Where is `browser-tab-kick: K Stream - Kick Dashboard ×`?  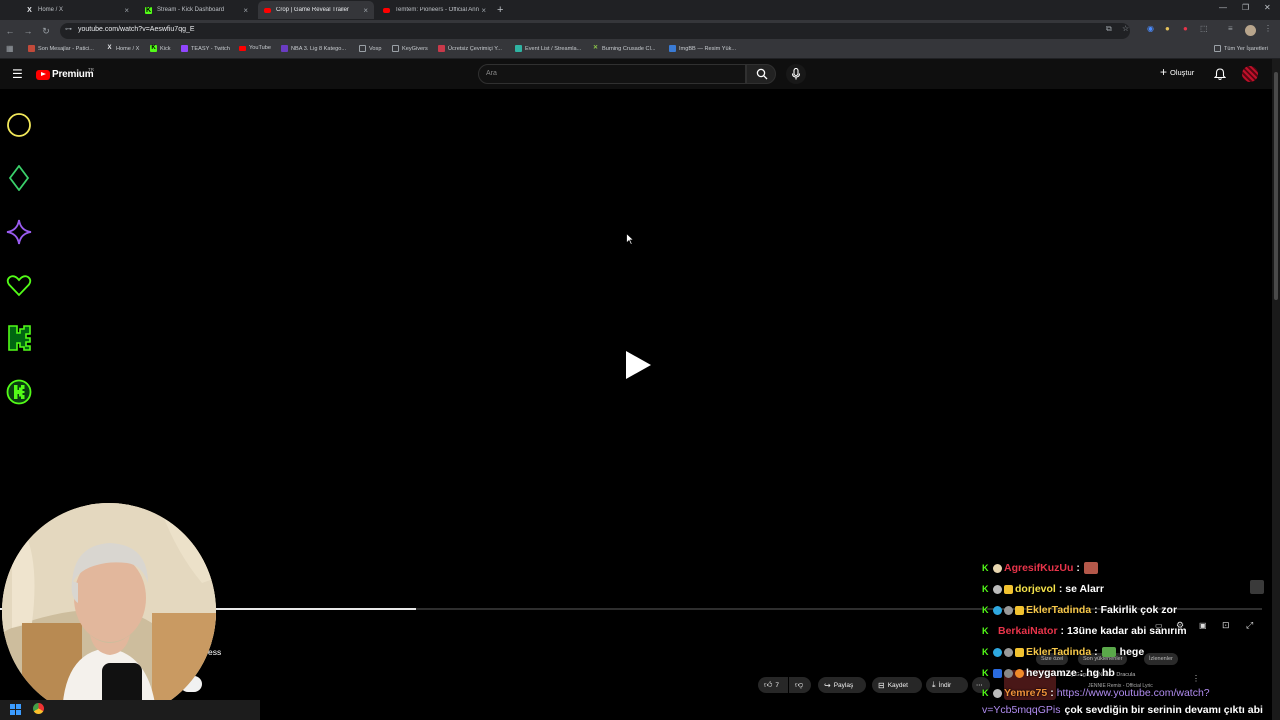 browser-tab-kick: K Stream - Kick Dashboard × is located at coordinates (196, 10).